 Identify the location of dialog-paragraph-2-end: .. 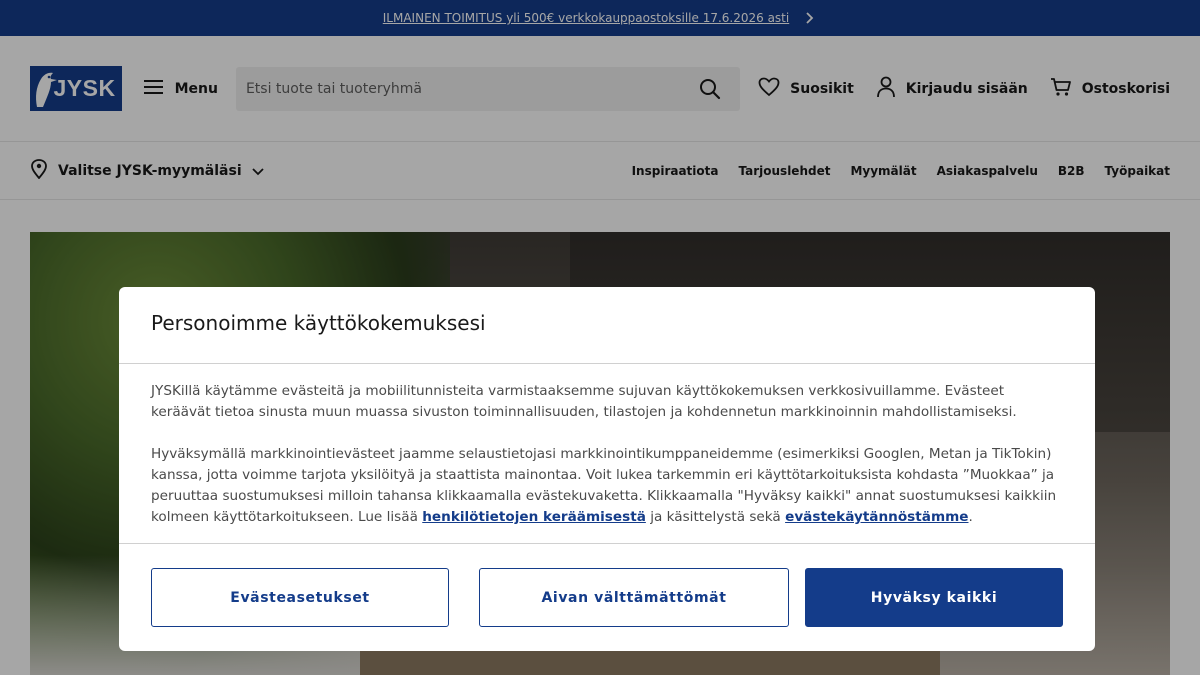
(970, 517).